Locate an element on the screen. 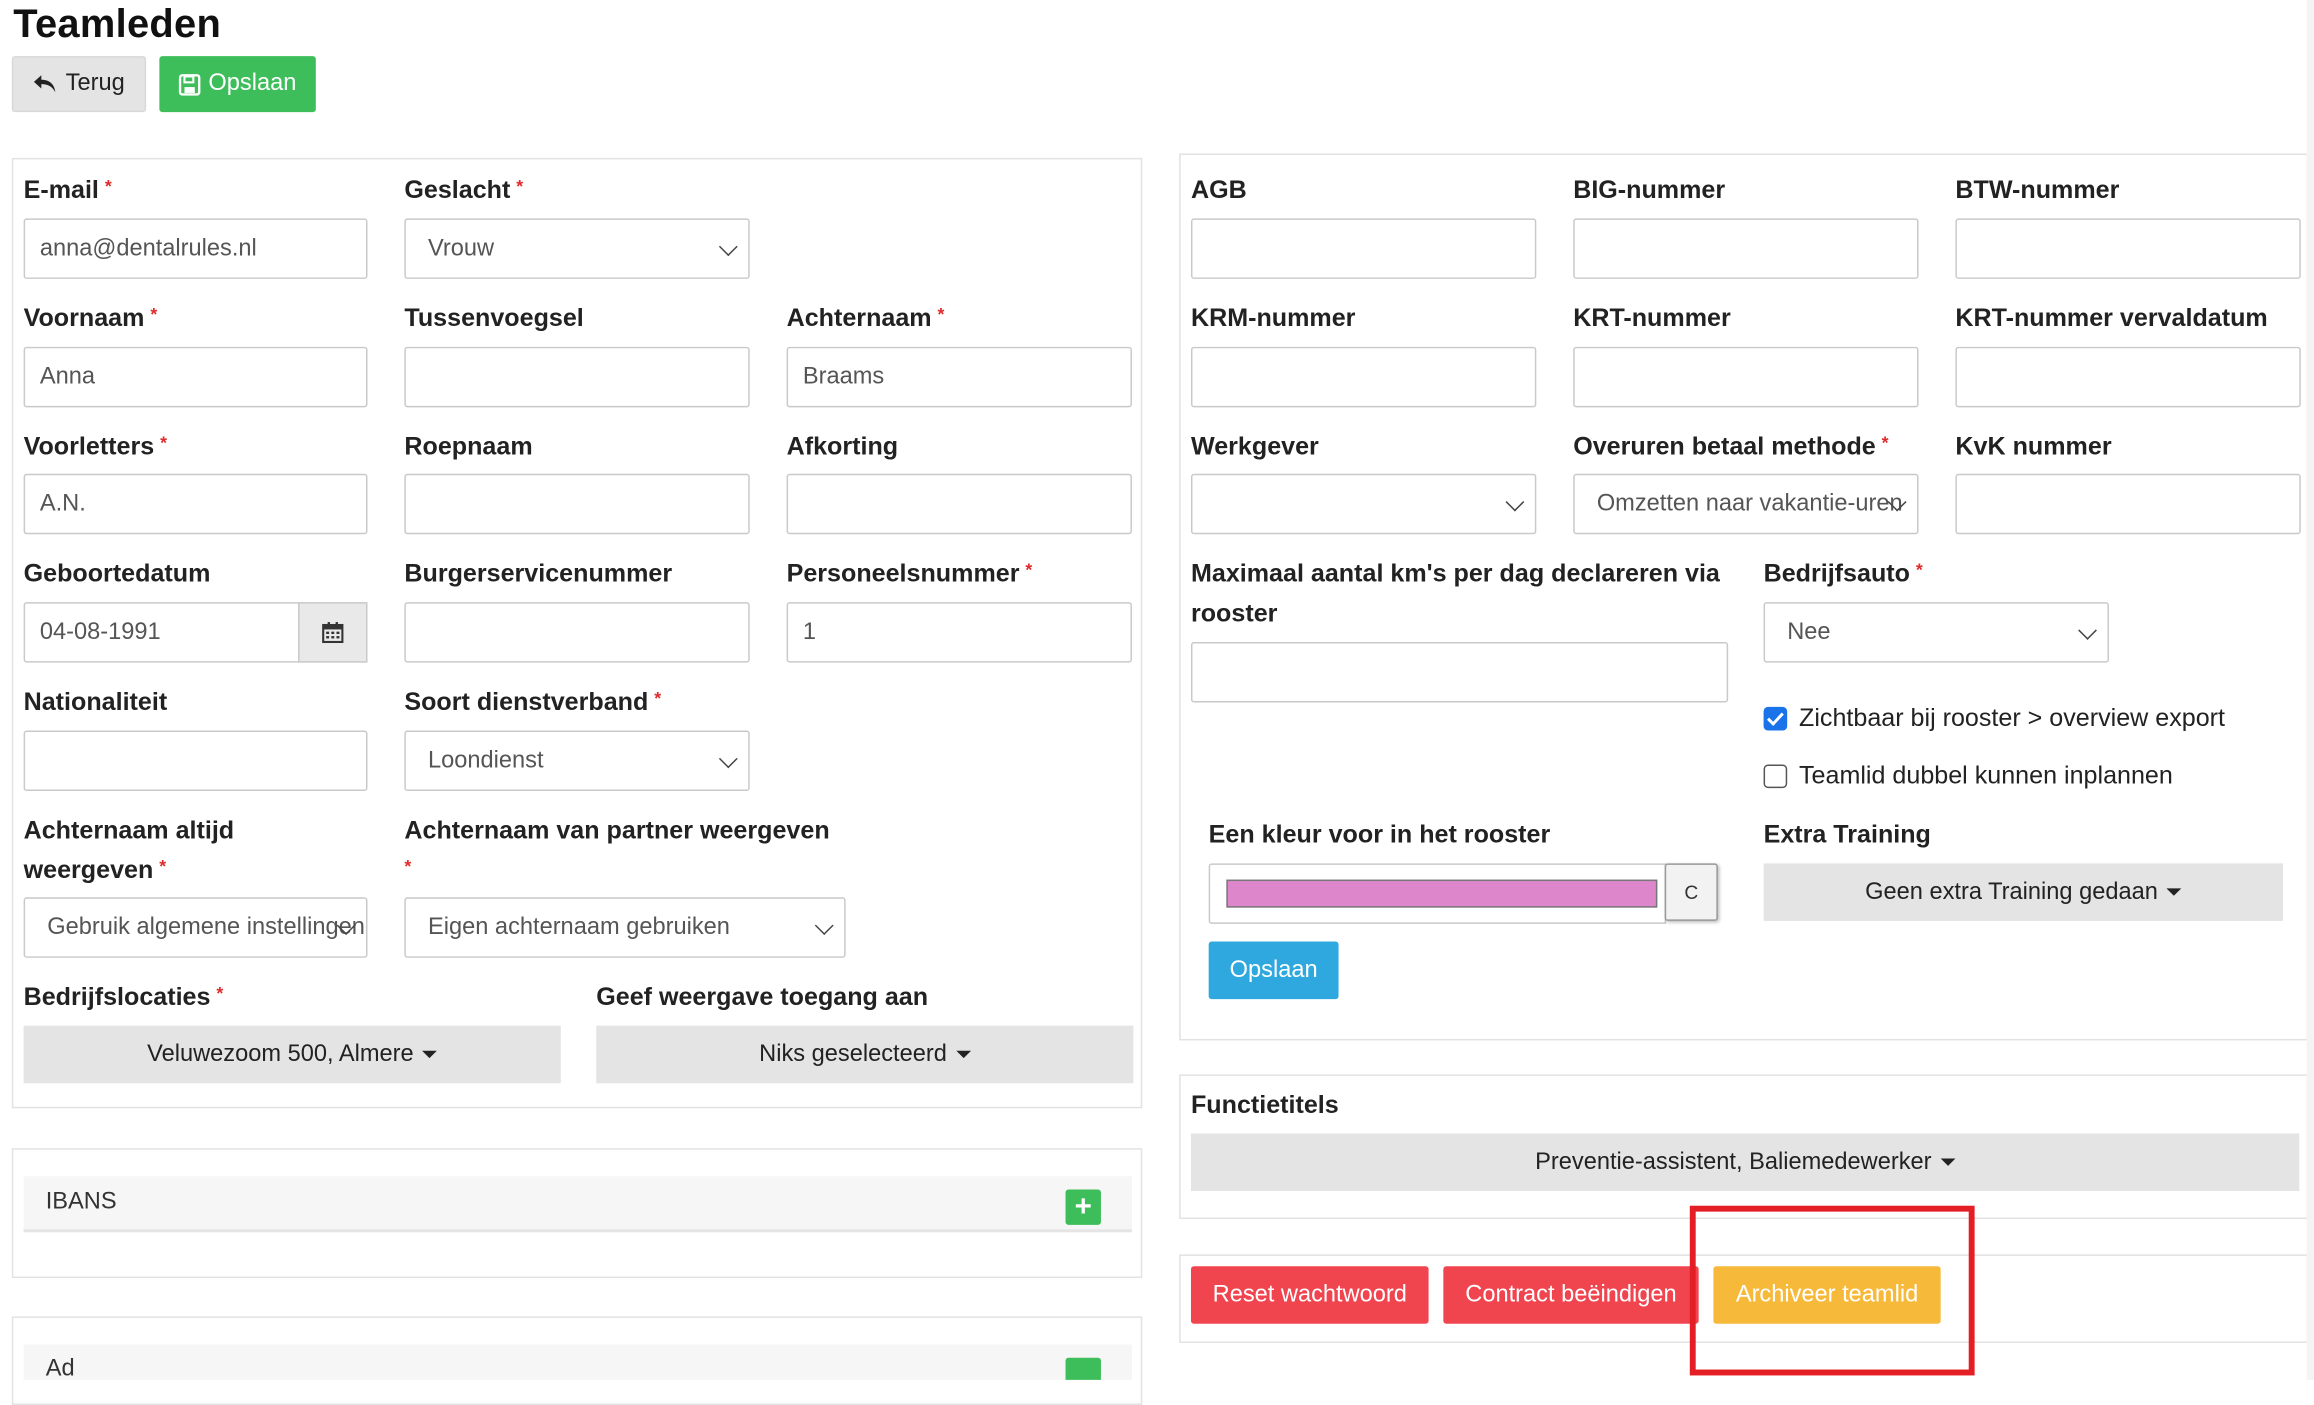  kvk-label: KvK nummer is located at coordinates (2033, 446).